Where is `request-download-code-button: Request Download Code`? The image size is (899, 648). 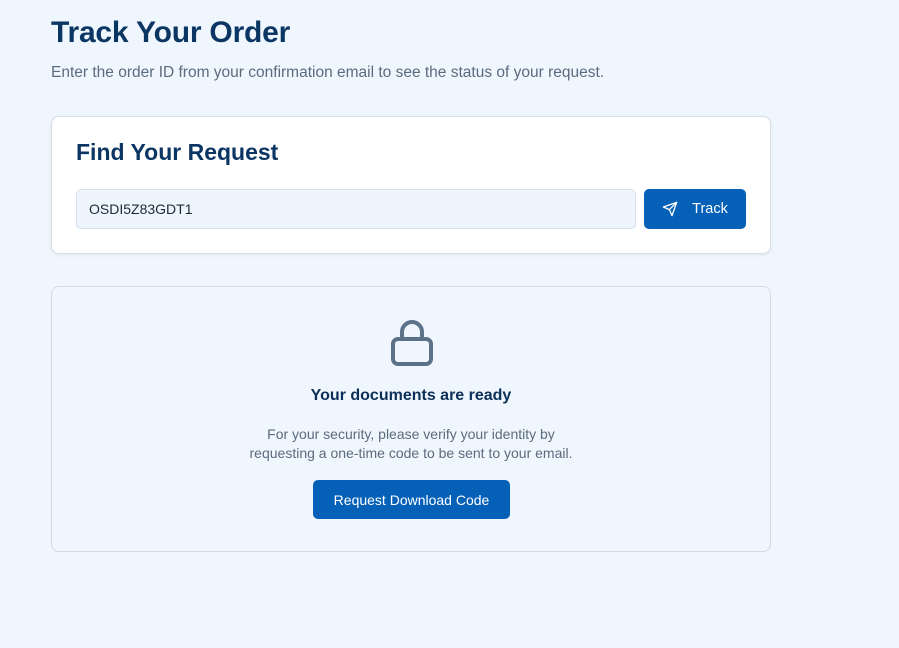
request-download-code-button: Request Download Code is located at coordinates (411, 499).